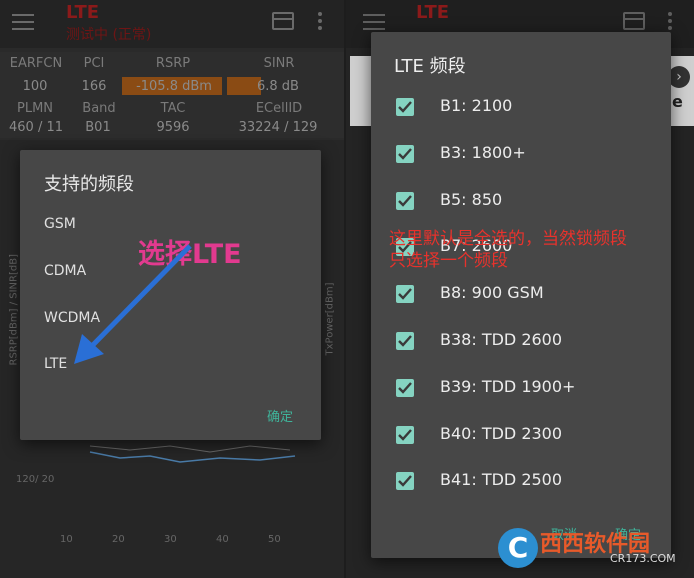 The width and height of the screenshot is (694, 578). Describe the element at coordinates (274, 539) in the screenshot. I see `chart-xtick: 50` at that location.